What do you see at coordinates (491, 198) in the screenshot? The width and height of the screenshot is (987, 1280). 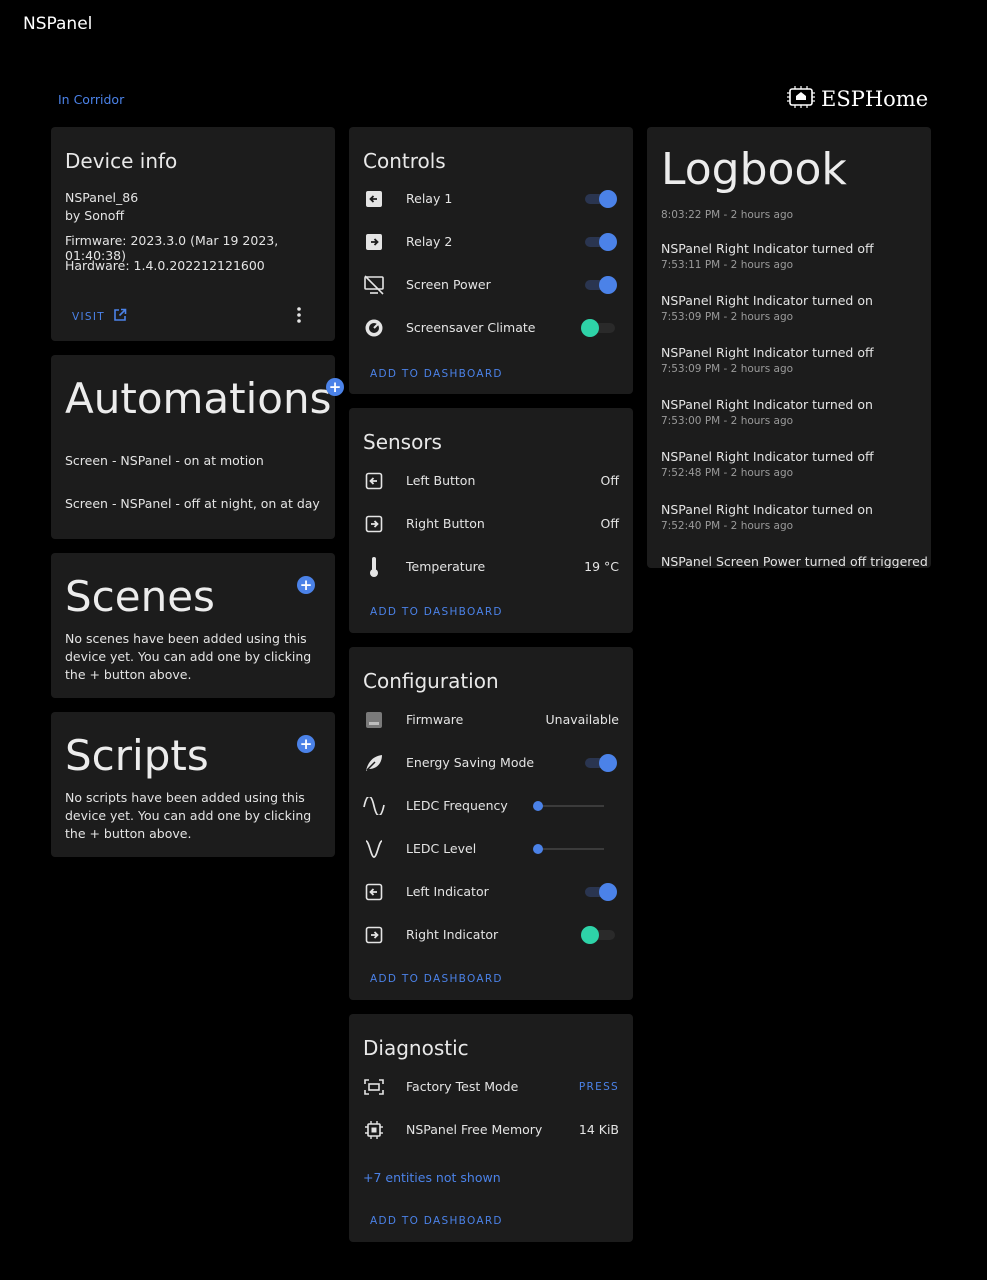 I see `control-row-relay-1: Relay 1` at bounding box center [491, 198].